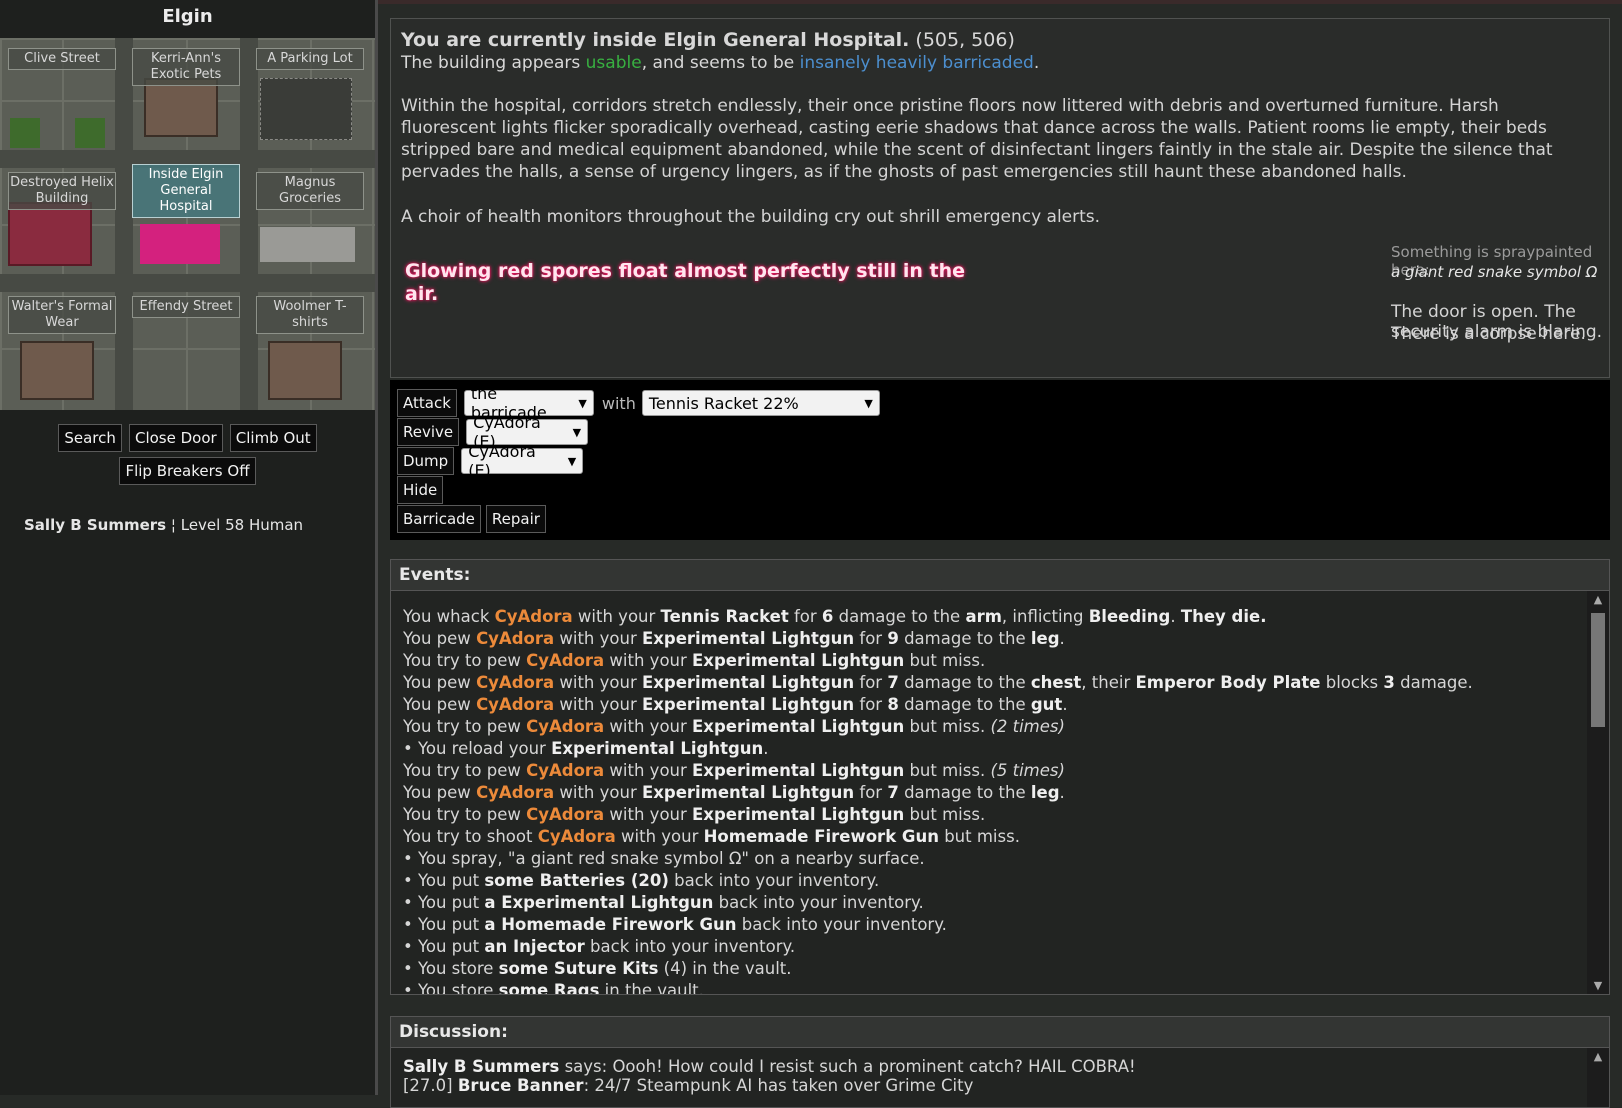 The height and width of the screenshot is (1108, 1622). Describe the element at coordinates (841, 924) in the screenshot. I see `event-text: back into your inventory.` at that location.